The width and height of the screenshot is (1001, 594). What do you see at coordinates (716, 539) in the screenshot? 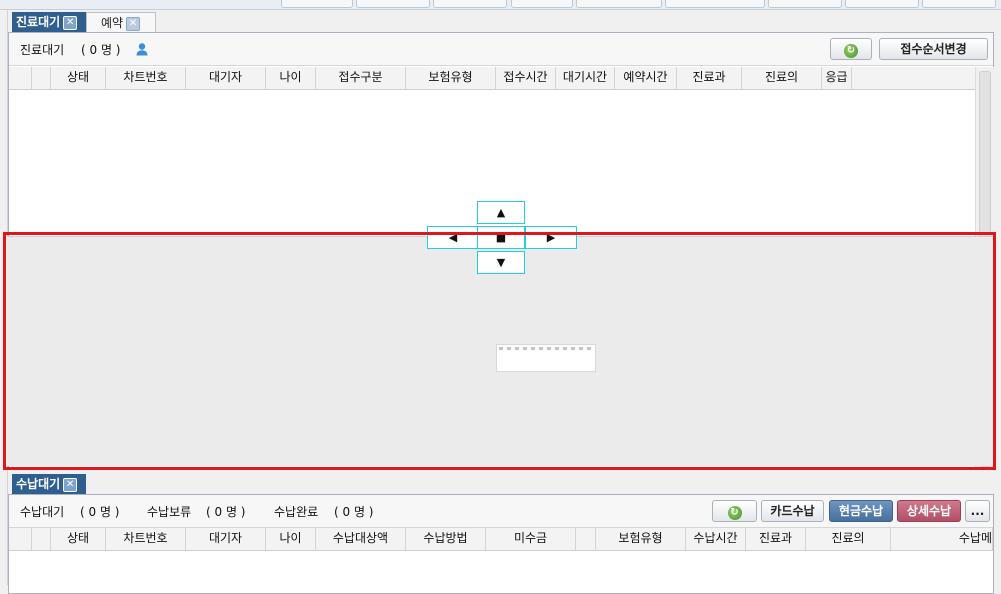
I see `col-payment-time: 수납시간` at bounding box center [716, 539].